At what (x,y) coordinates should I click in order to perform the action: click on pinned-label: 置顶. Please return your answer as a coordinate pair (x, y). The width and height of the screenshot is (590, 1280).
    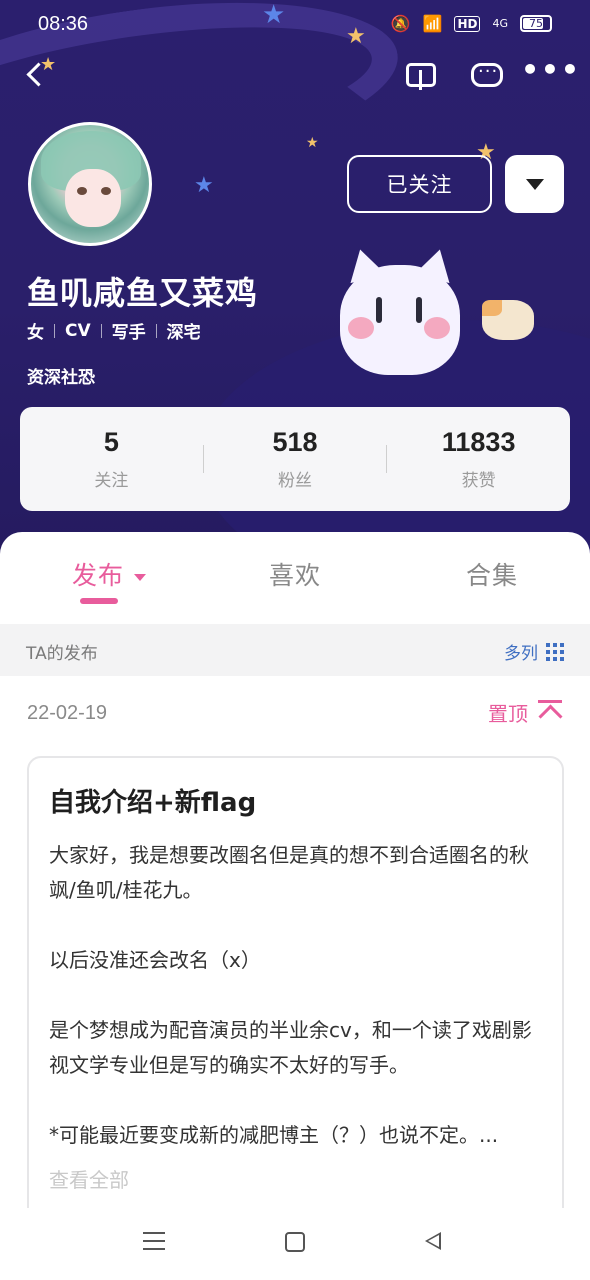
    Looking at the image, I should click on (508, 714).